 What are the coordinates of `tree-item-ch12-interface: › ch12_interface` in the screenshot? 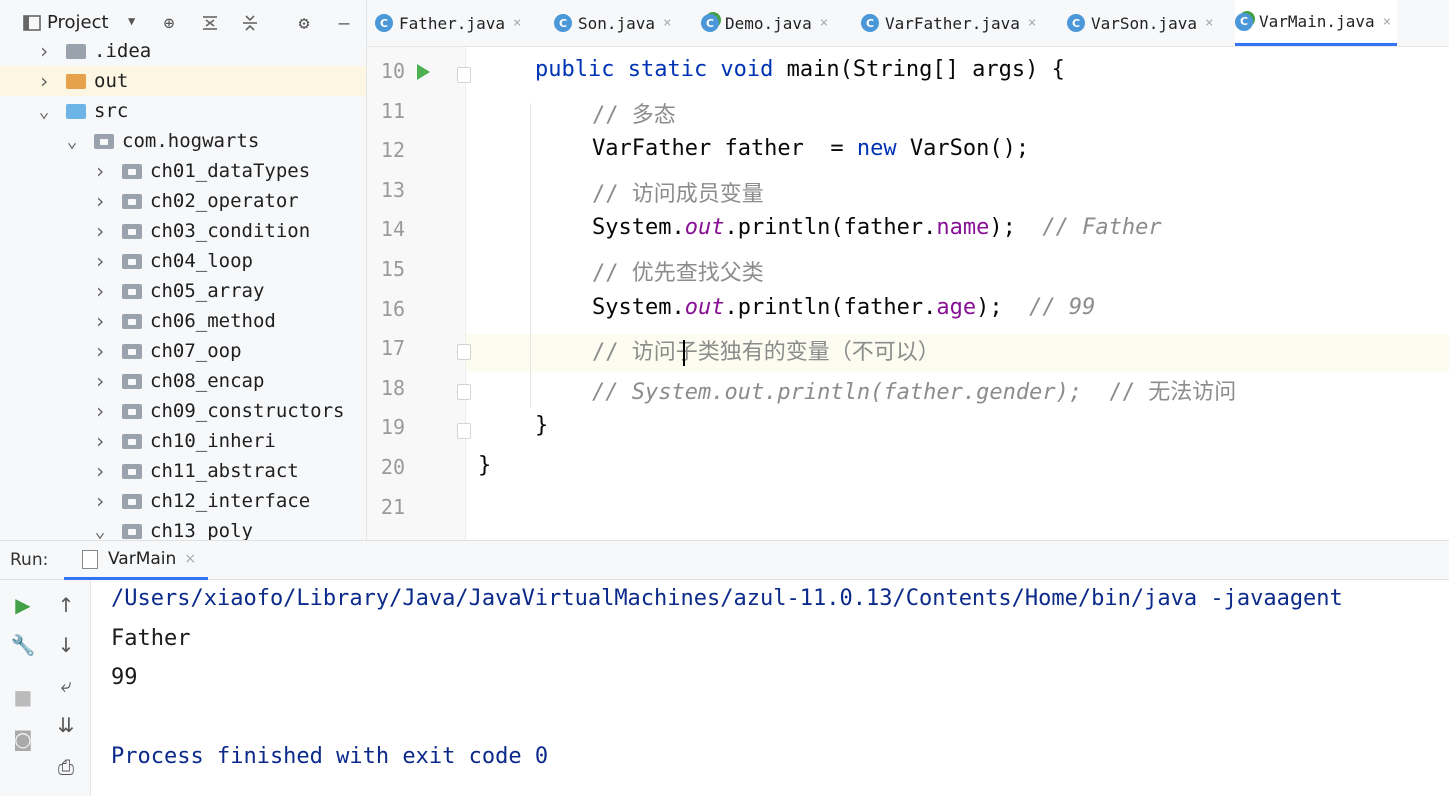 It's located at (183, 501).